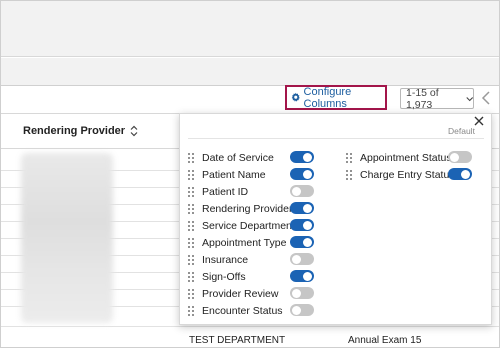  What do you see at coordinates (252, 191) in the screenshot?
I see `column-option: Patient ID` at bounding box center [252, 191].